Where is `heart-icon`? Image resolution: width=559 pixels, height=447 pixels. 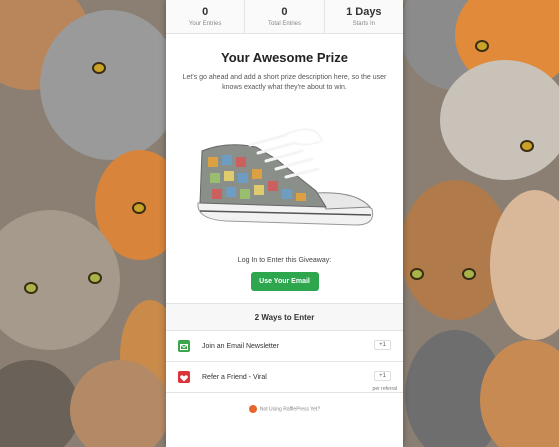
heart-icon is located at coordinates (184, 377).